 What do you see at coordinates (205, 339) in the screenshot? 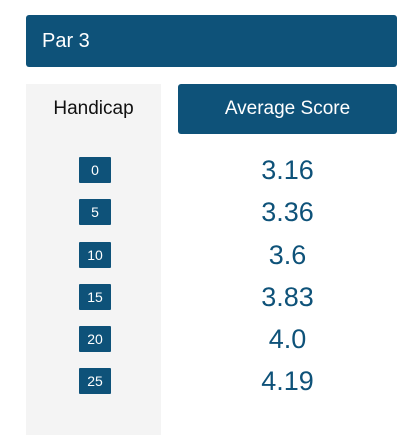
I see `table-row: 20 4.0` at bounding box center [205, 339].